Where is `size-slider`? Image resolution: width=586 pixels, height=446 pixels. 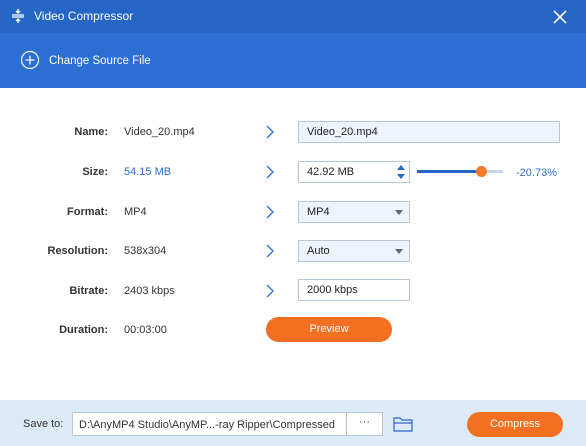
size-slider is located at coordinates (460, 171).